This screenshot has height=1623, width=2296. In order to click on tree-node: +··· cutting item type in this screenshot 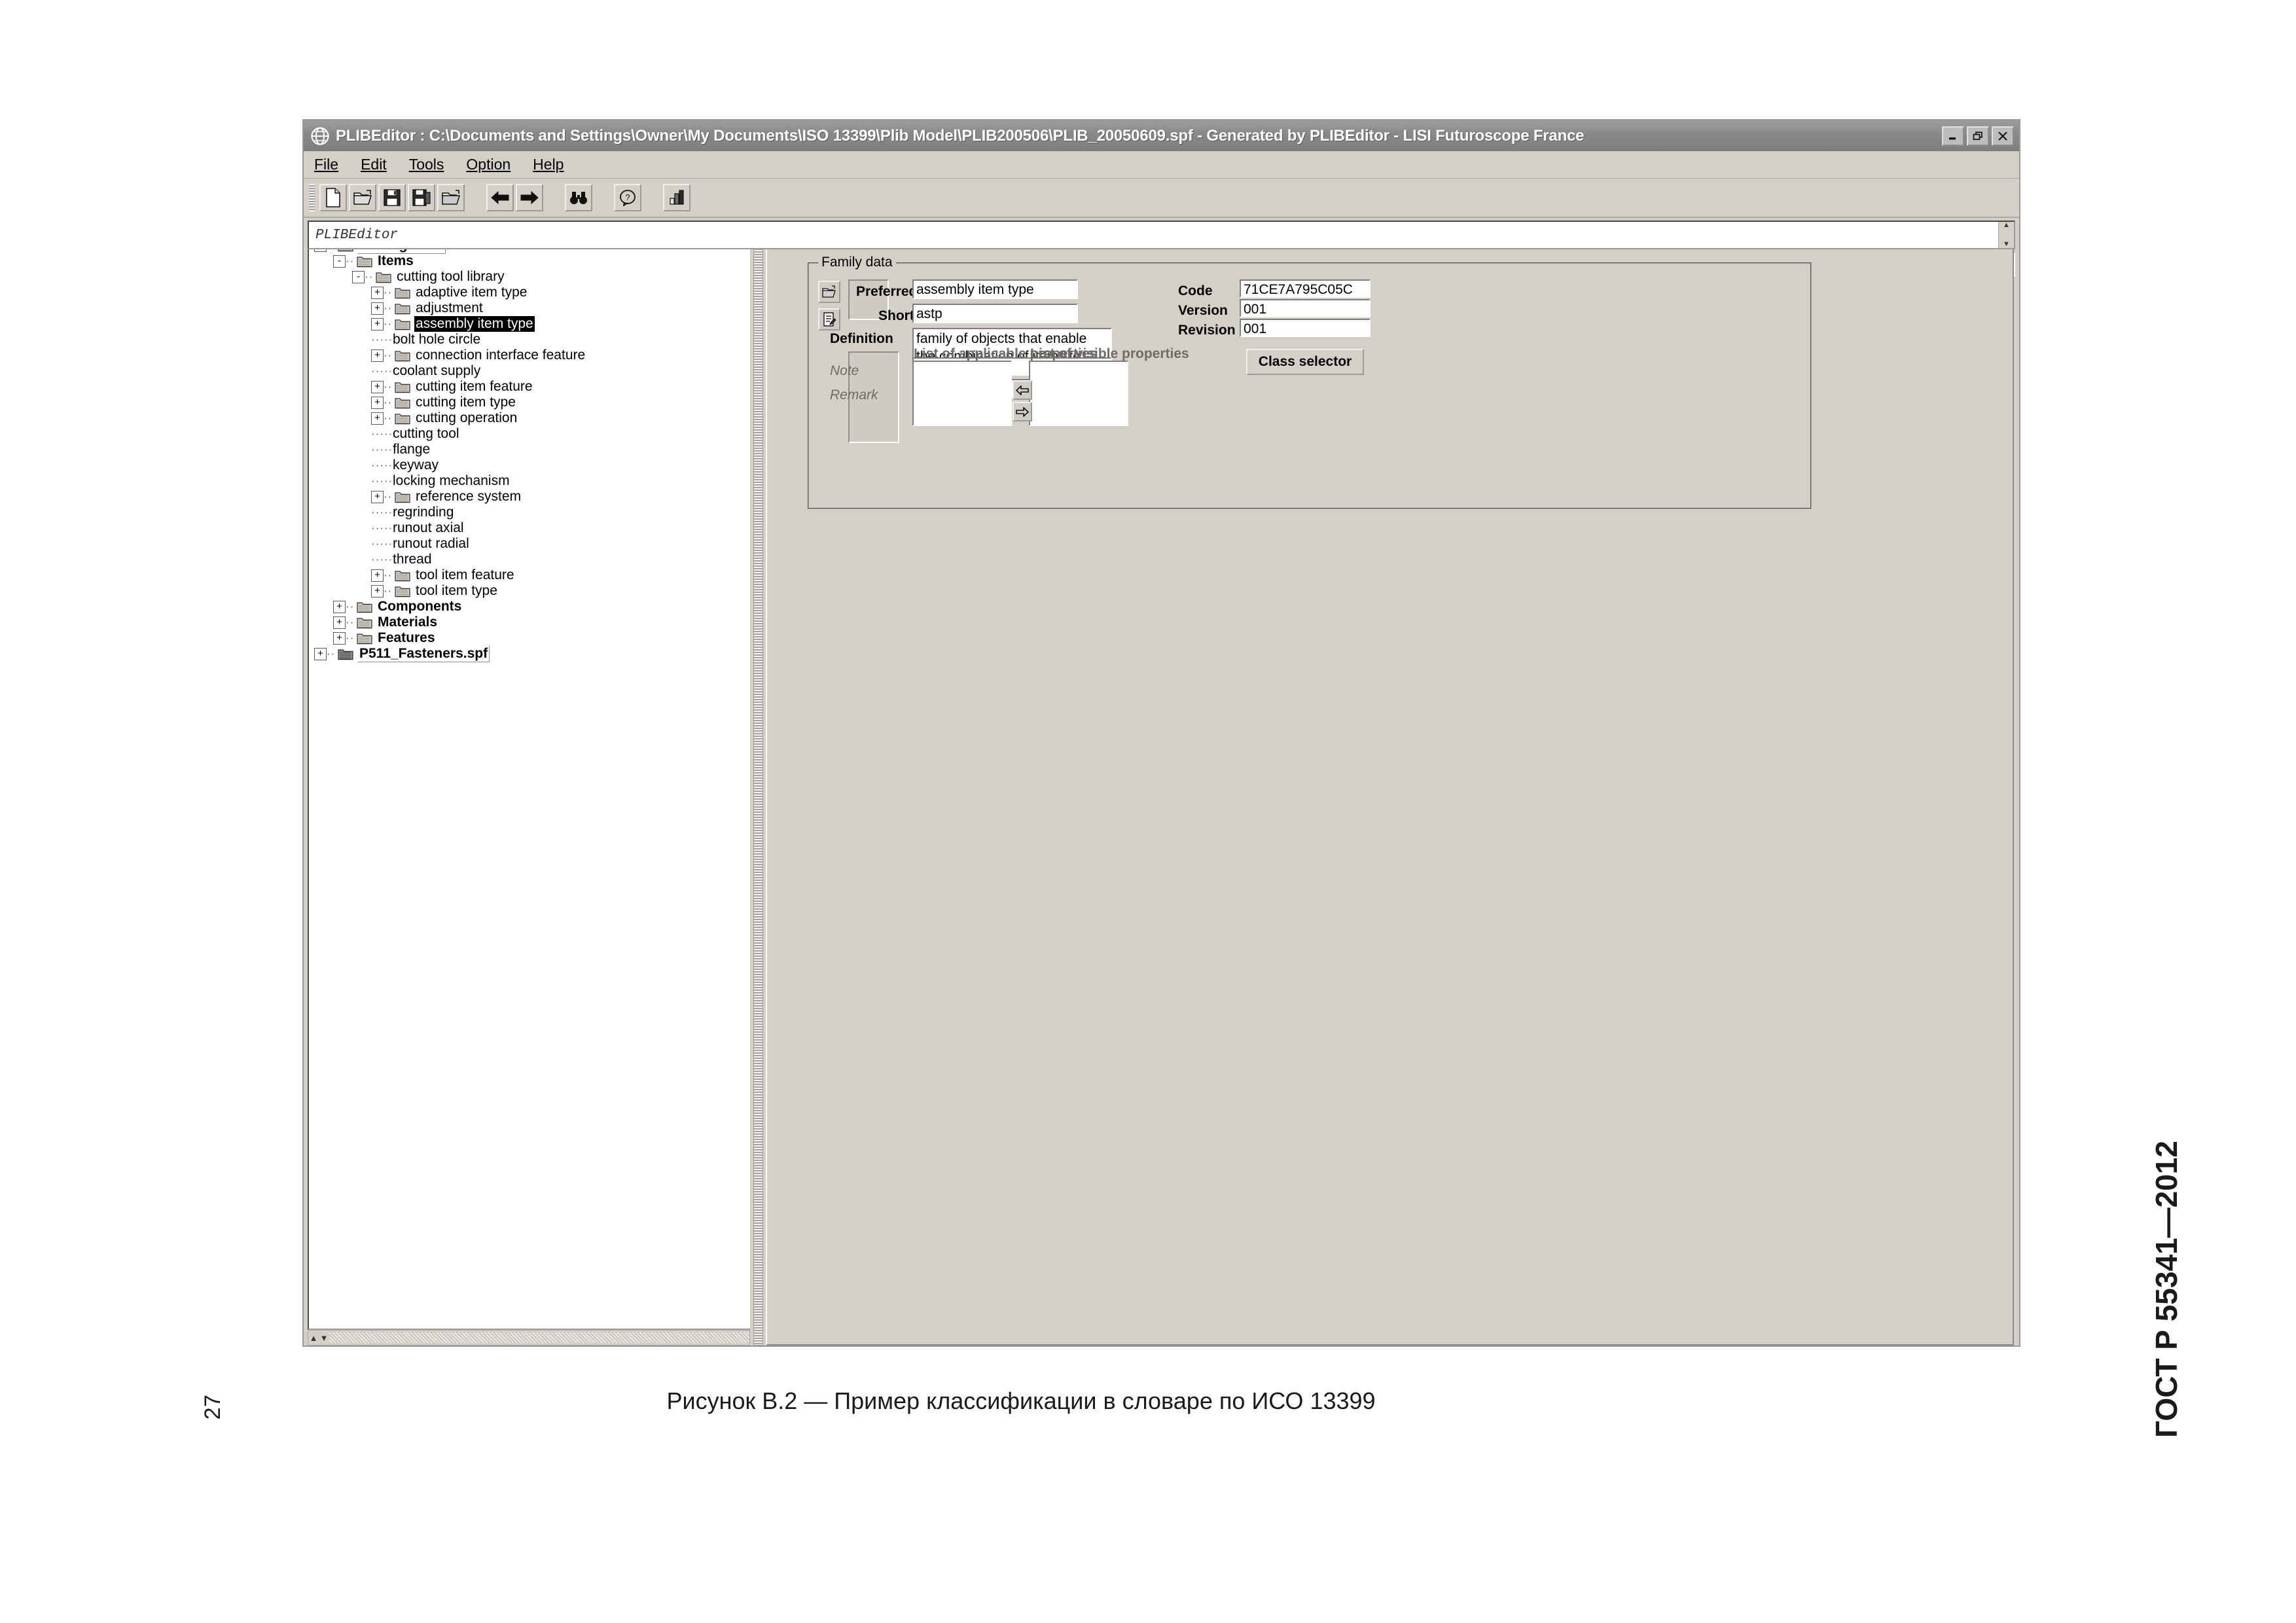, I will do `click(529, 402)`.